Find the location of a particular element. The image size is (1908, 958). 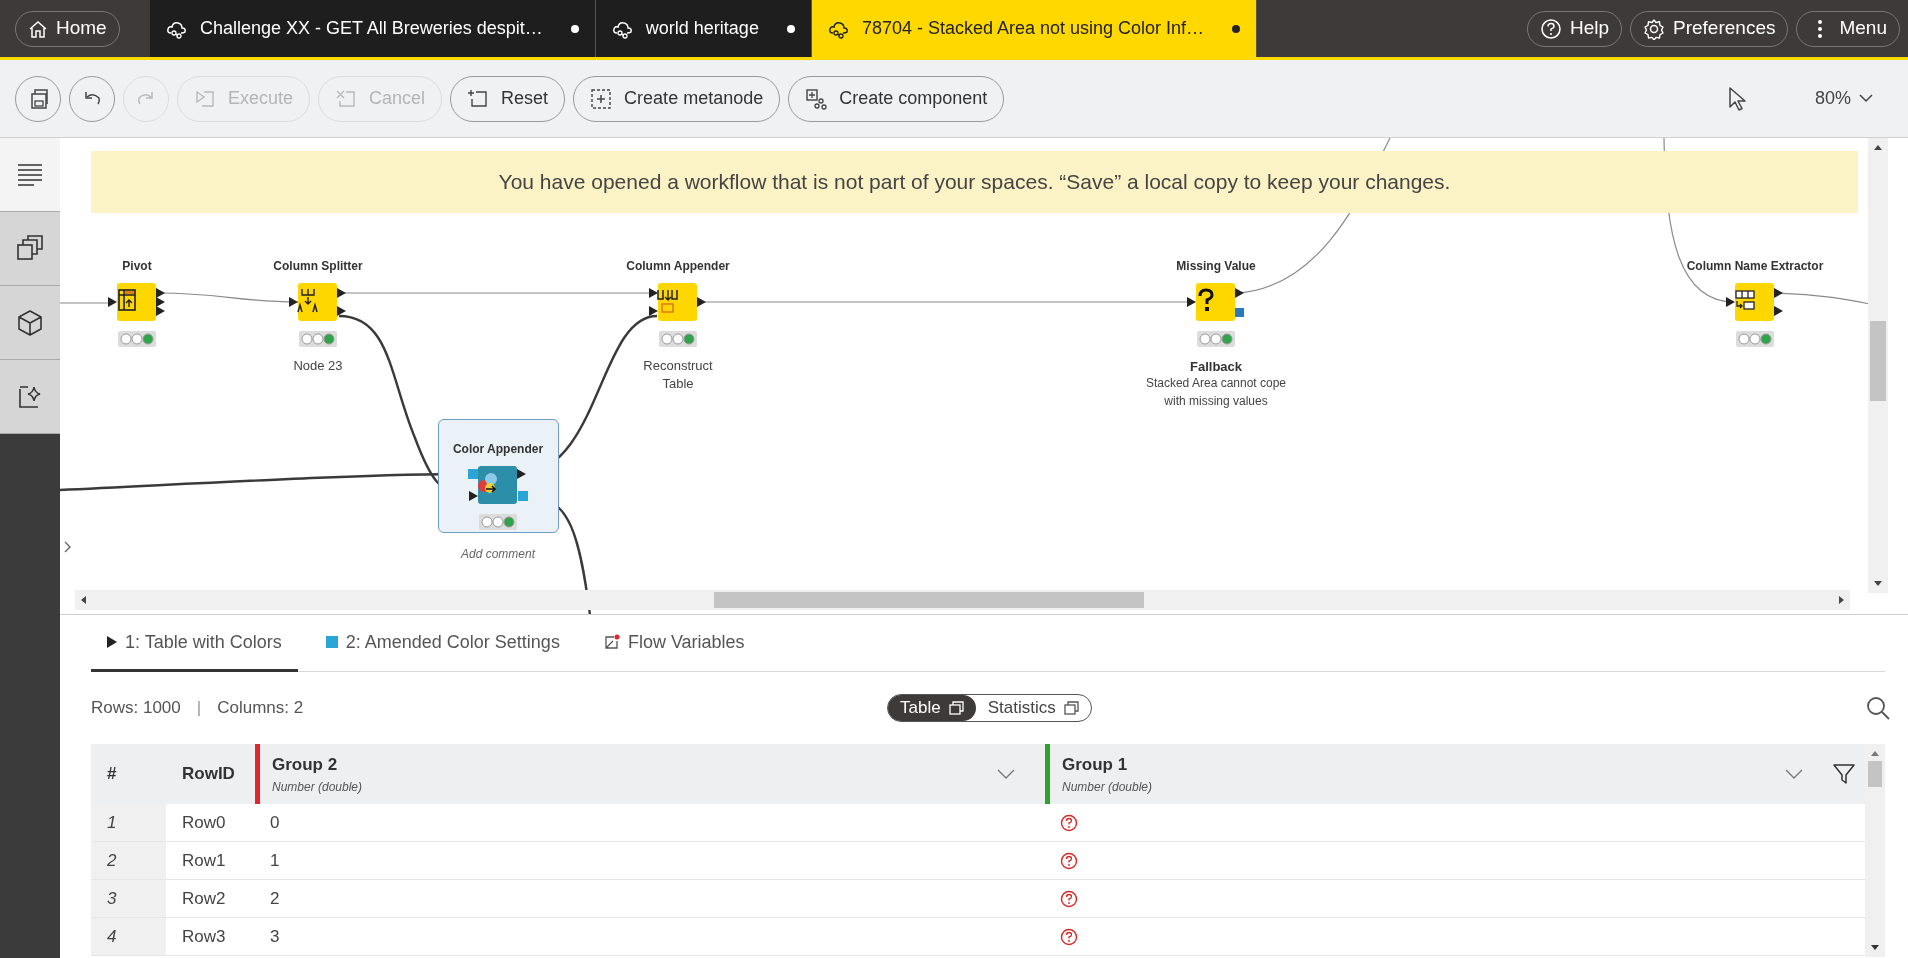

node-title: Column Appender is located at coordinates (678, 266).